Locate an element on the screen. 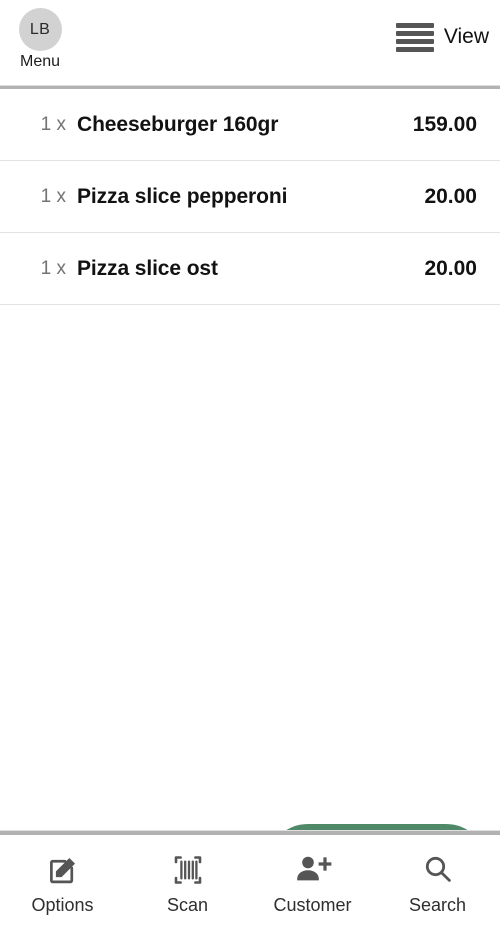  edit-square-icon is located at coordinates (63, 870).